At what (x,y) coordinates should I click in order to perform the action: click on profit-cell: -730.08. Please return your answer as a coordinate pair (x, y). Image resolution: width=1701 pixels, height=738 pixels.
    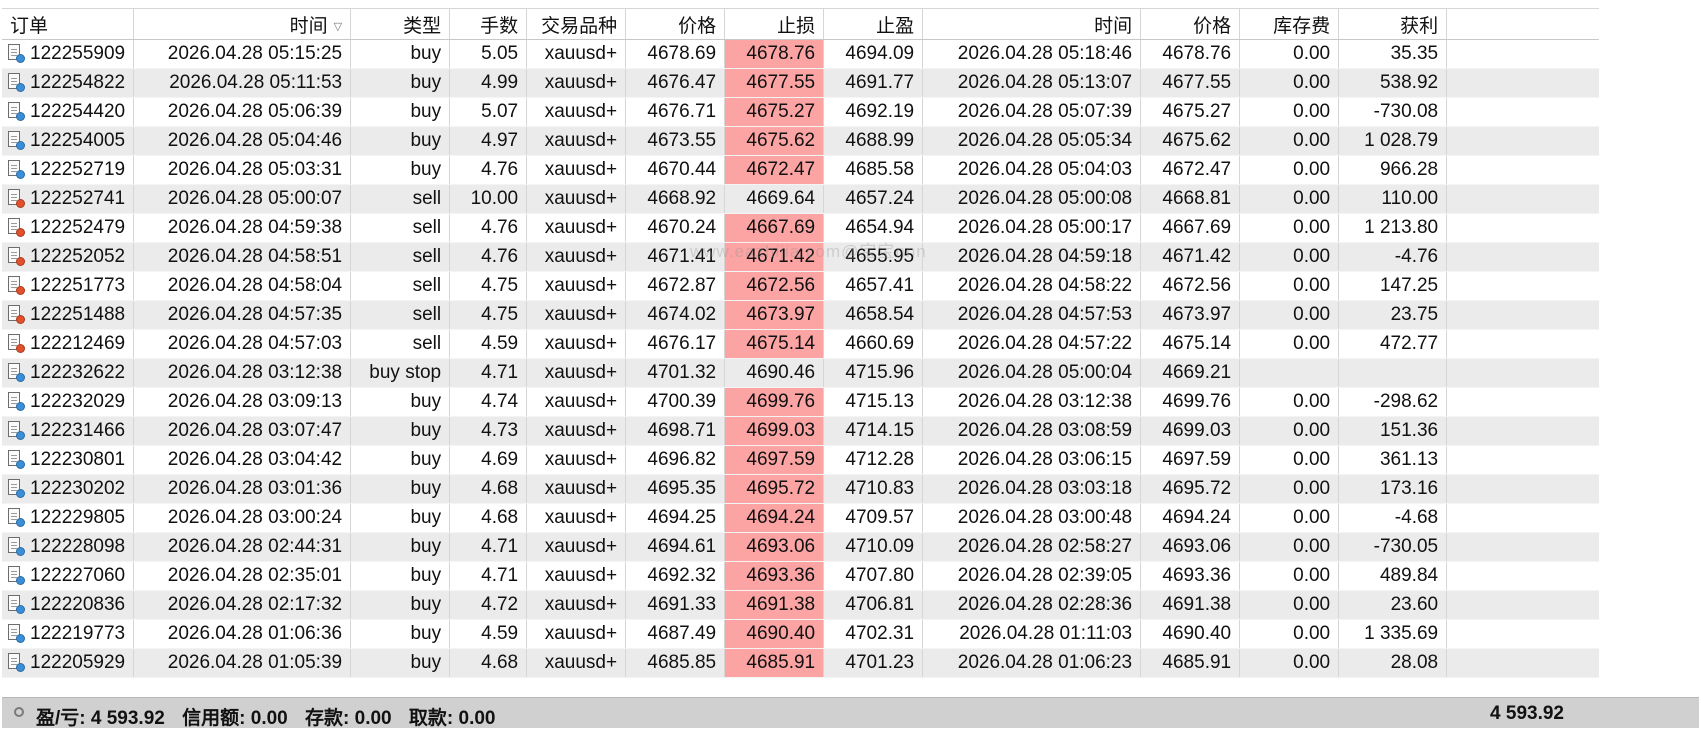
    Looking at the image, I should click on (1393, 112).